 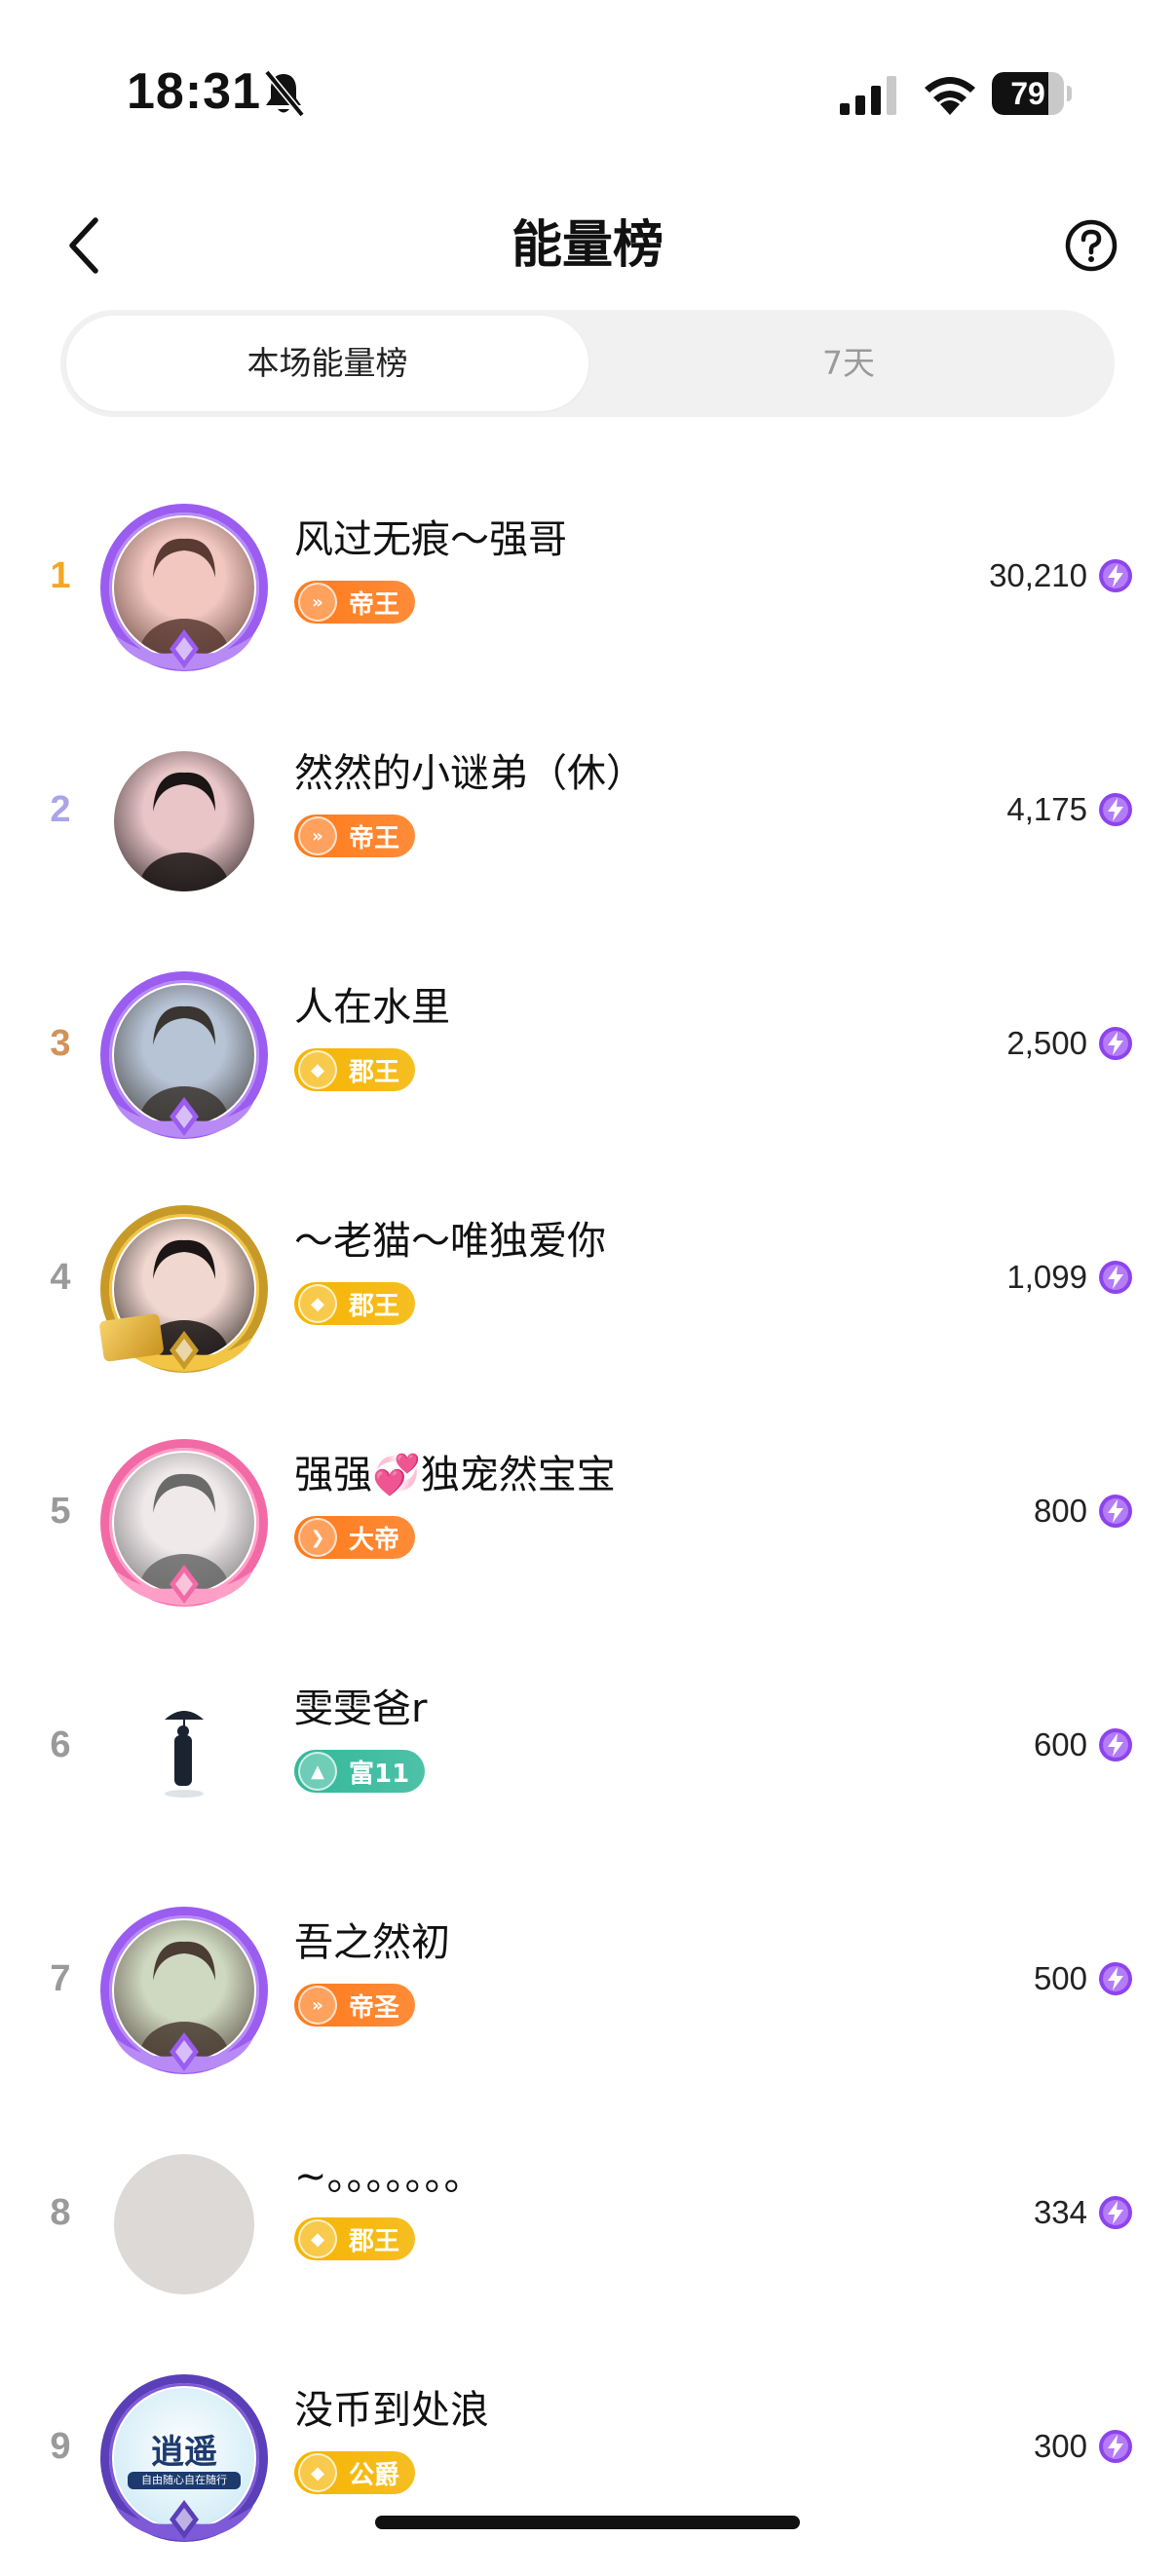 What do you see at coordinates (587, 1056) in the screenshot?
I see `leaderboard-row: 3 人在水里 ◆ 郡王 2,500` at bounding box center [587, 1056].